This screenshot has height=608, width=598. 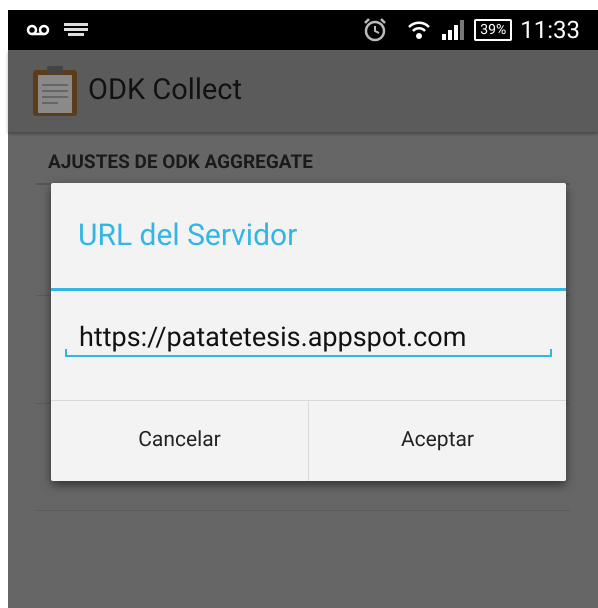 I want to click on wifi-icon, so click(x=419, y=30).